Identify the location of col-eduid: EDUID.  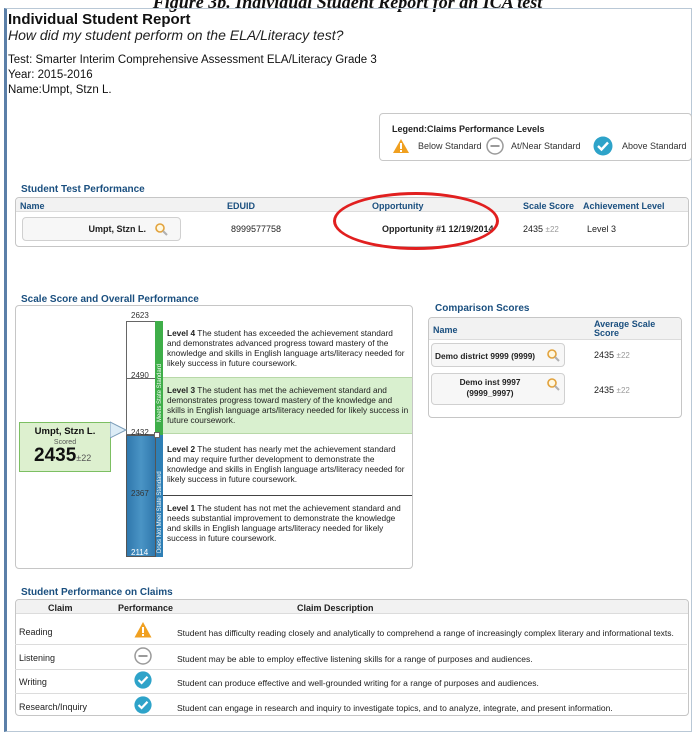
(241, 206).